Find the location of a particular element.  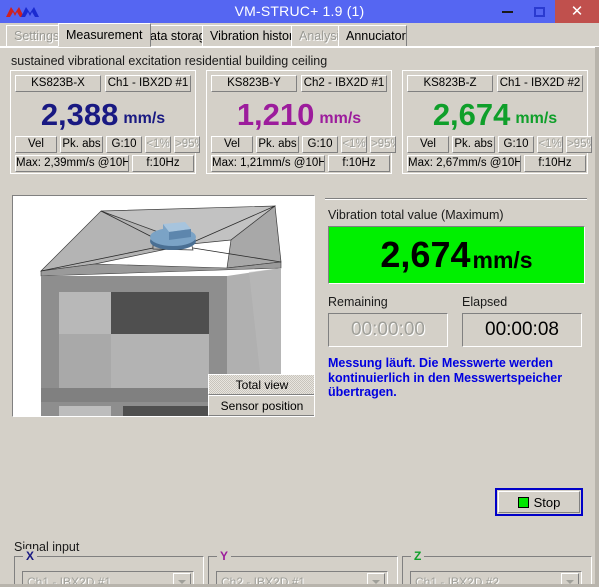

pct-high-y: >95% is located at coordinates (383, 144).